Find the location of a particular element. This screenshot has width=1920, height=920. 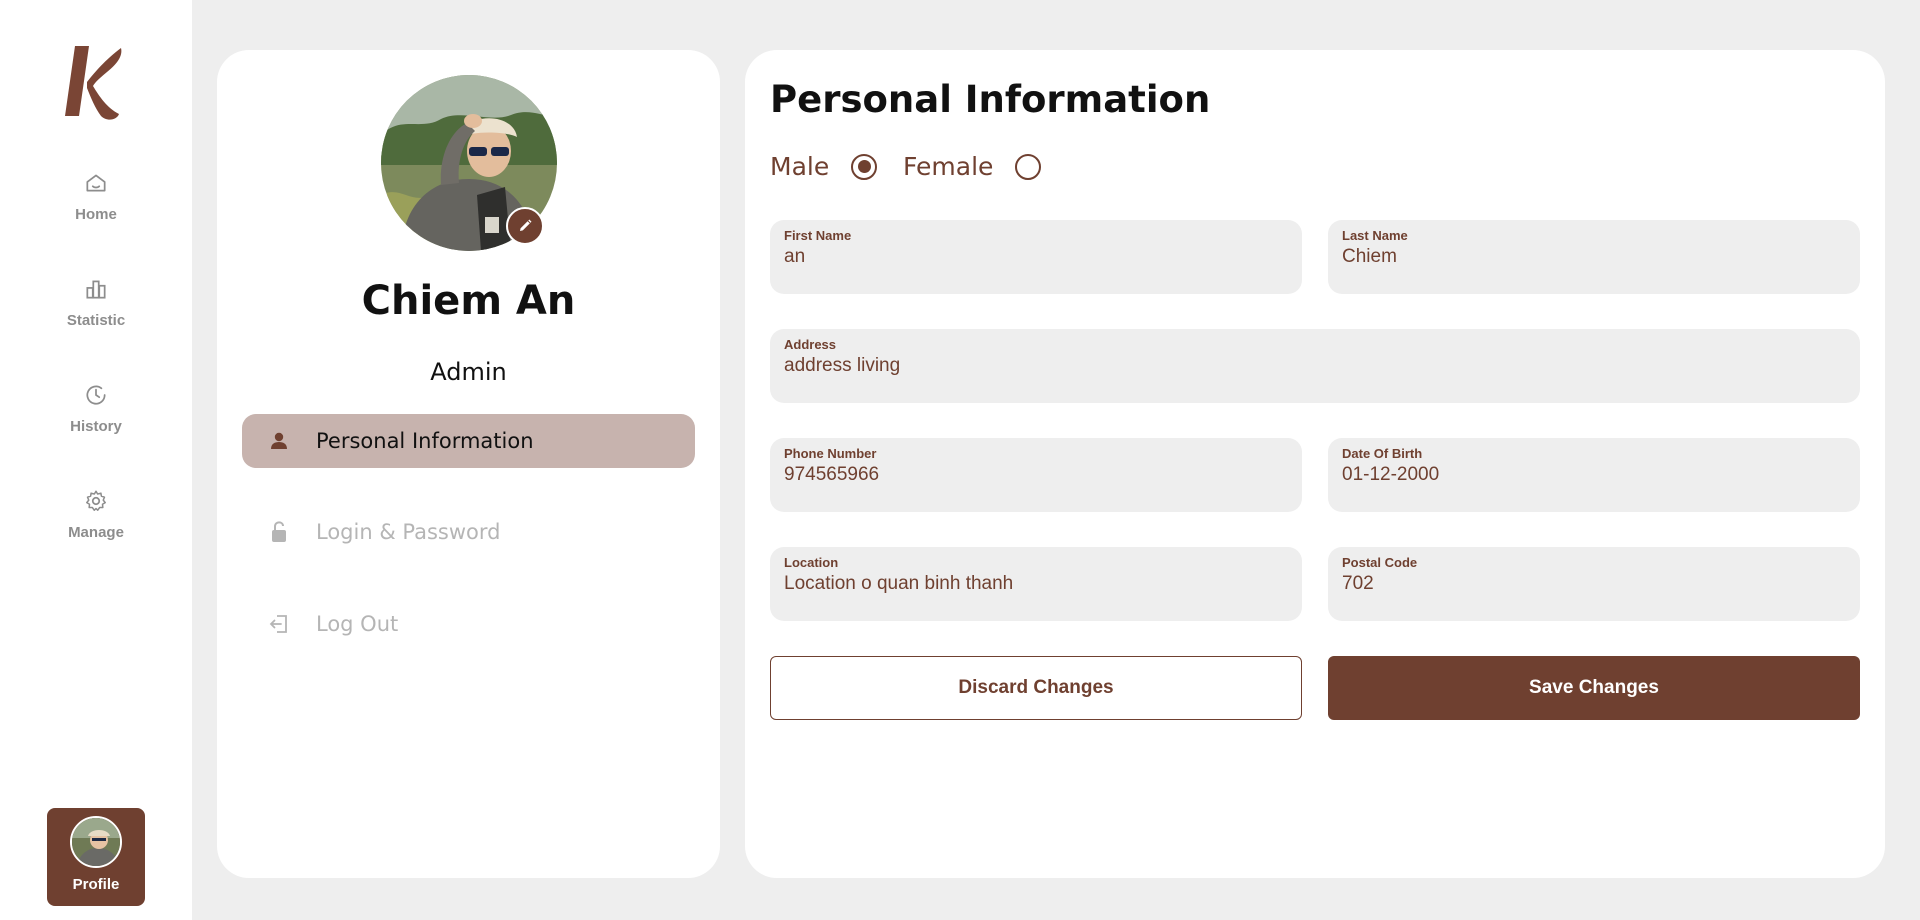

phone-number-field: Phone Number 974565966 is located at coordinates (1036, 475).